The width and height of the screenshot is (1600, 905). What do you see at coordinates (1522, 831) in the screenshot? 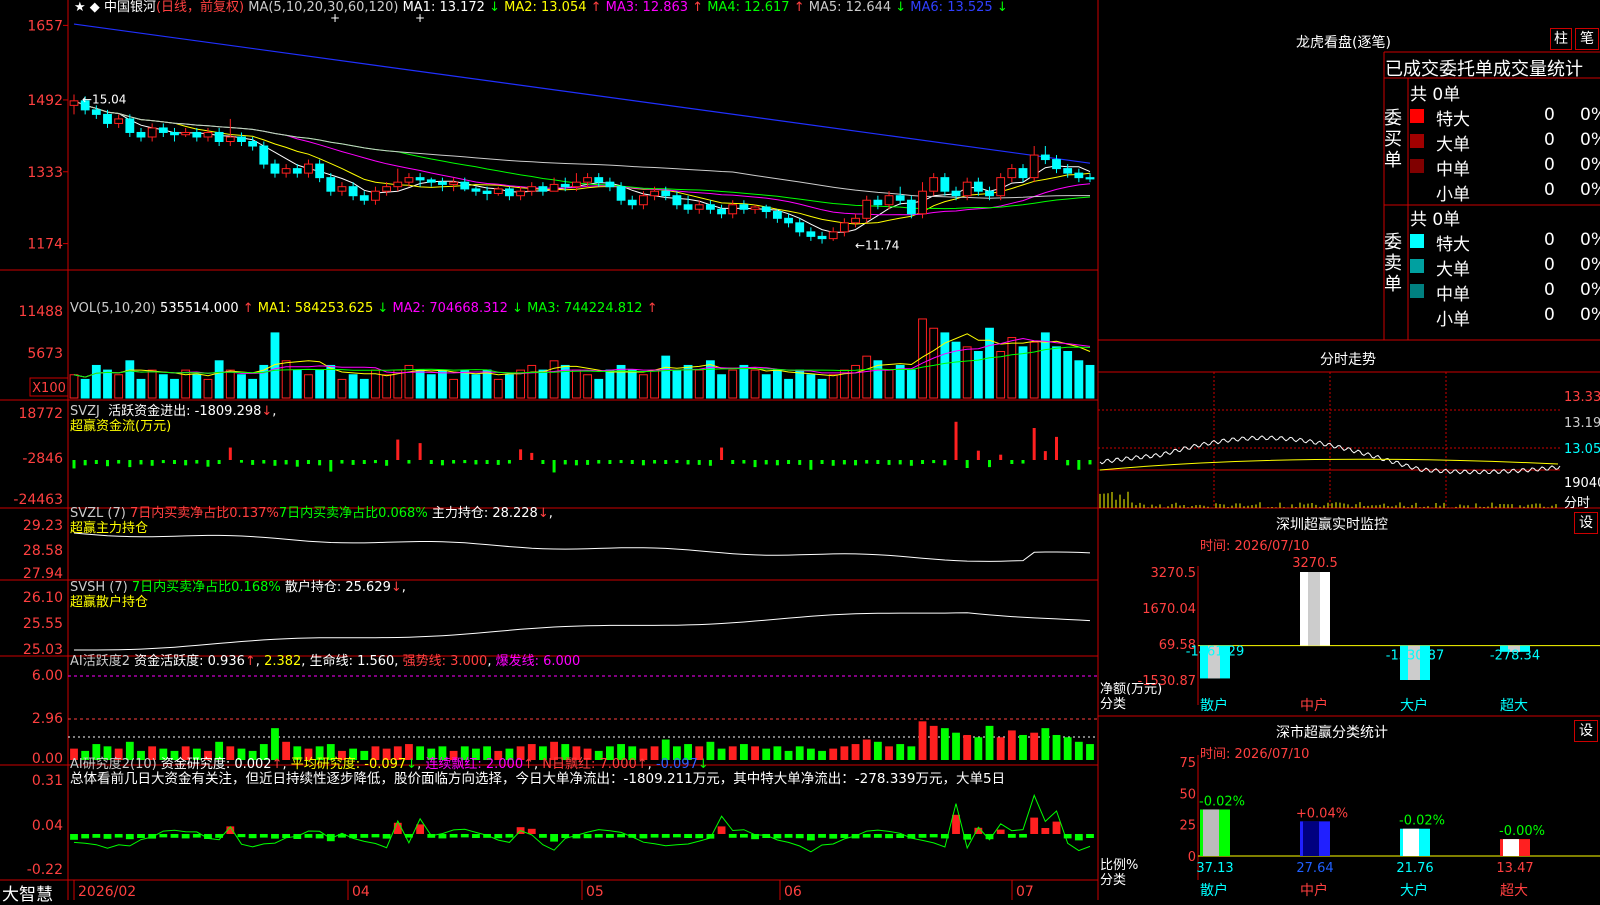
I see `class-change-label: -0.00%` at bounding box center [1522, 831].